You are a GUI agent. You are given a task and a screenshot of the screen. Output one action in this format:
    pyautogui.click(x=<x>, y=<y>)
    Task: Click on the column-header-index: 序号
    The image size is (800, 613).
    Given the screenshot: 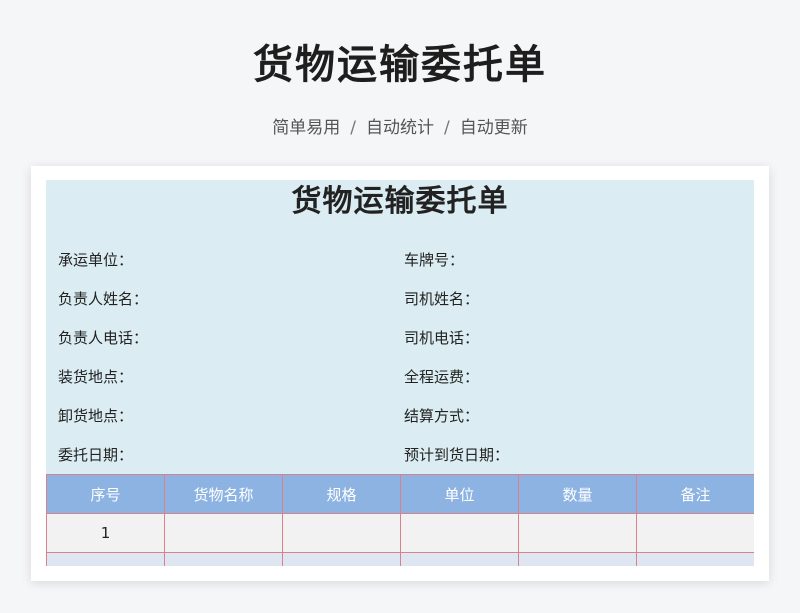 What is the action you would take?
    pyautogui.click(x=105, y=494)
    